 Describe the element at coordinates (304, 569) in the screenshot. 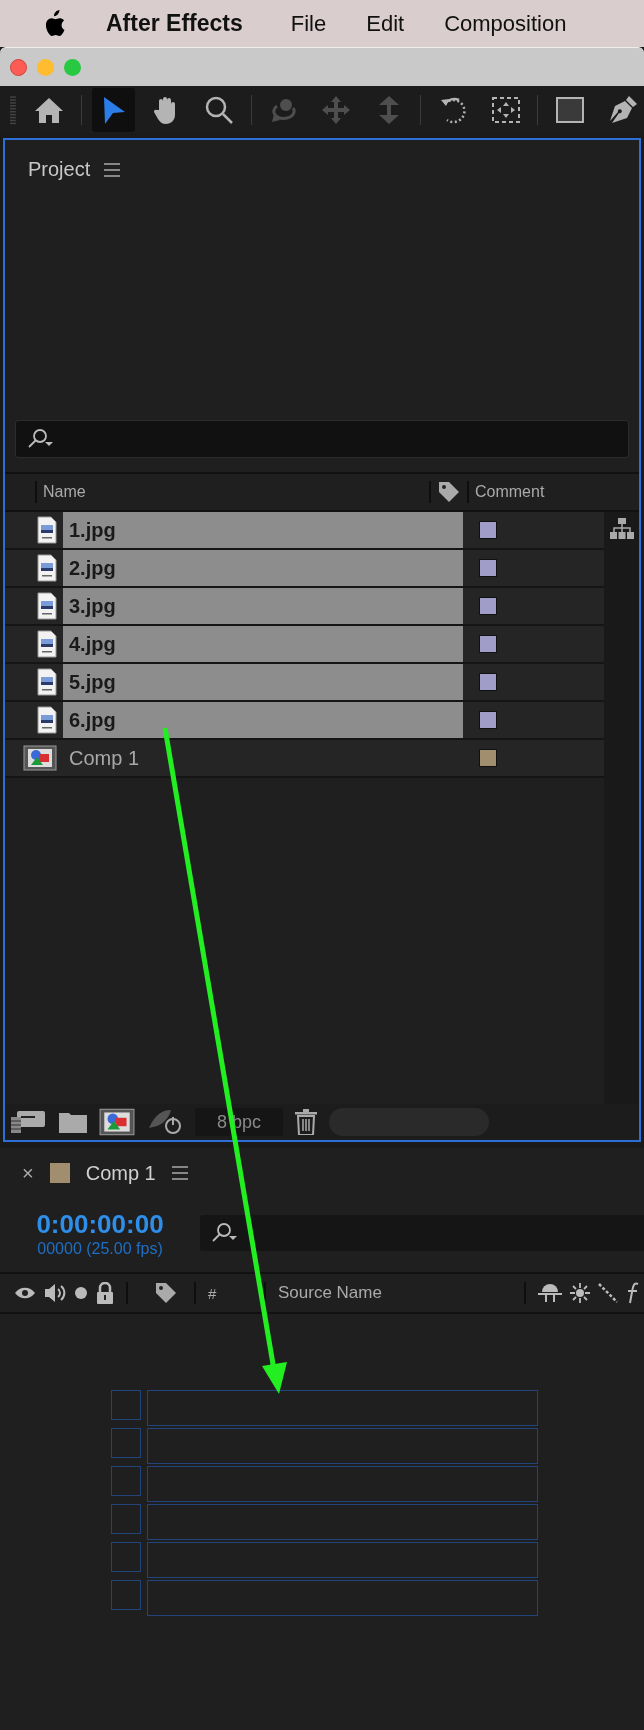

I see `project-item: 2.jpg` at that location.